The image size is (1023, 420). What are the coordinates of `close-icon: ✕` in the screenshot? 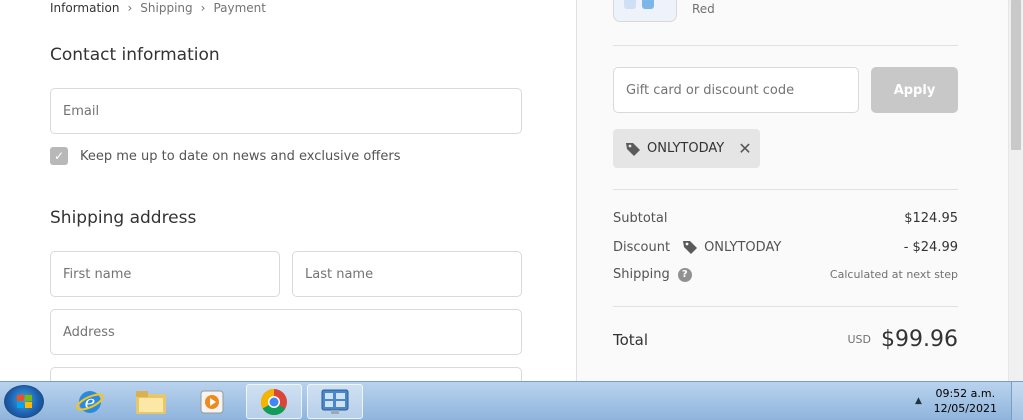 It's located at (744, 148).